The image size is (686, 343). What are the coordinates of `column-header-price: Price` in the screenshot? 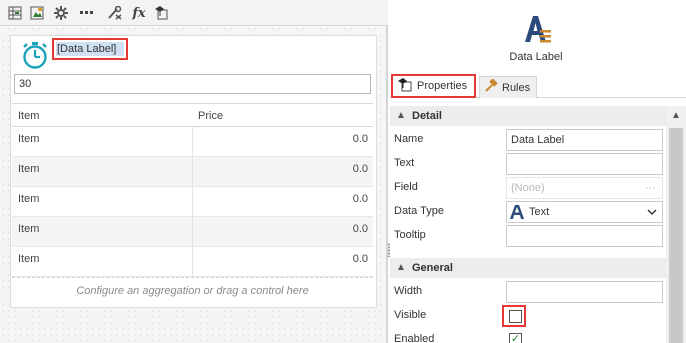 It's located at (210, 116).